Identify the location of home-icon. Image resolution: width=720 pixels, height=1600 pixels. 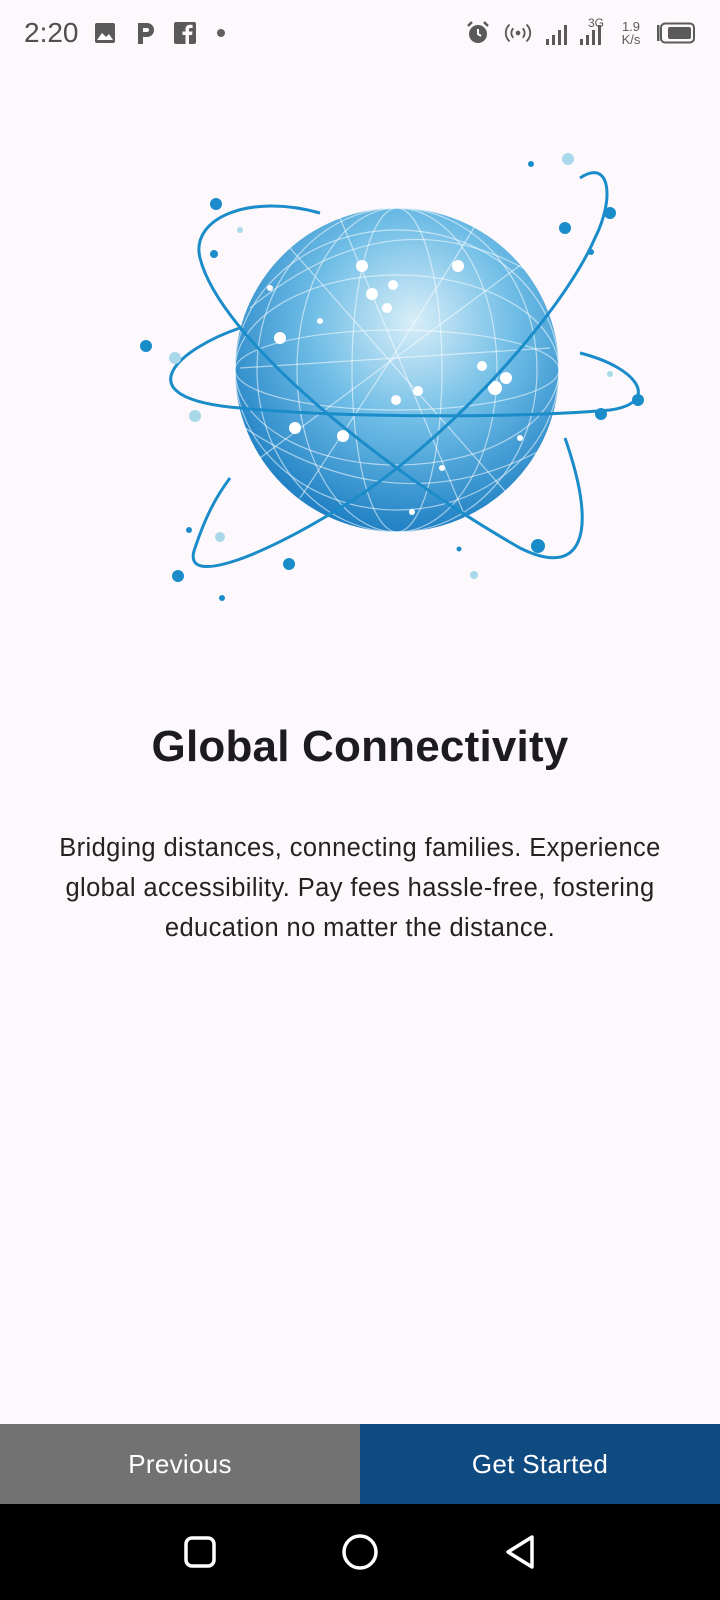
(360, 1552).